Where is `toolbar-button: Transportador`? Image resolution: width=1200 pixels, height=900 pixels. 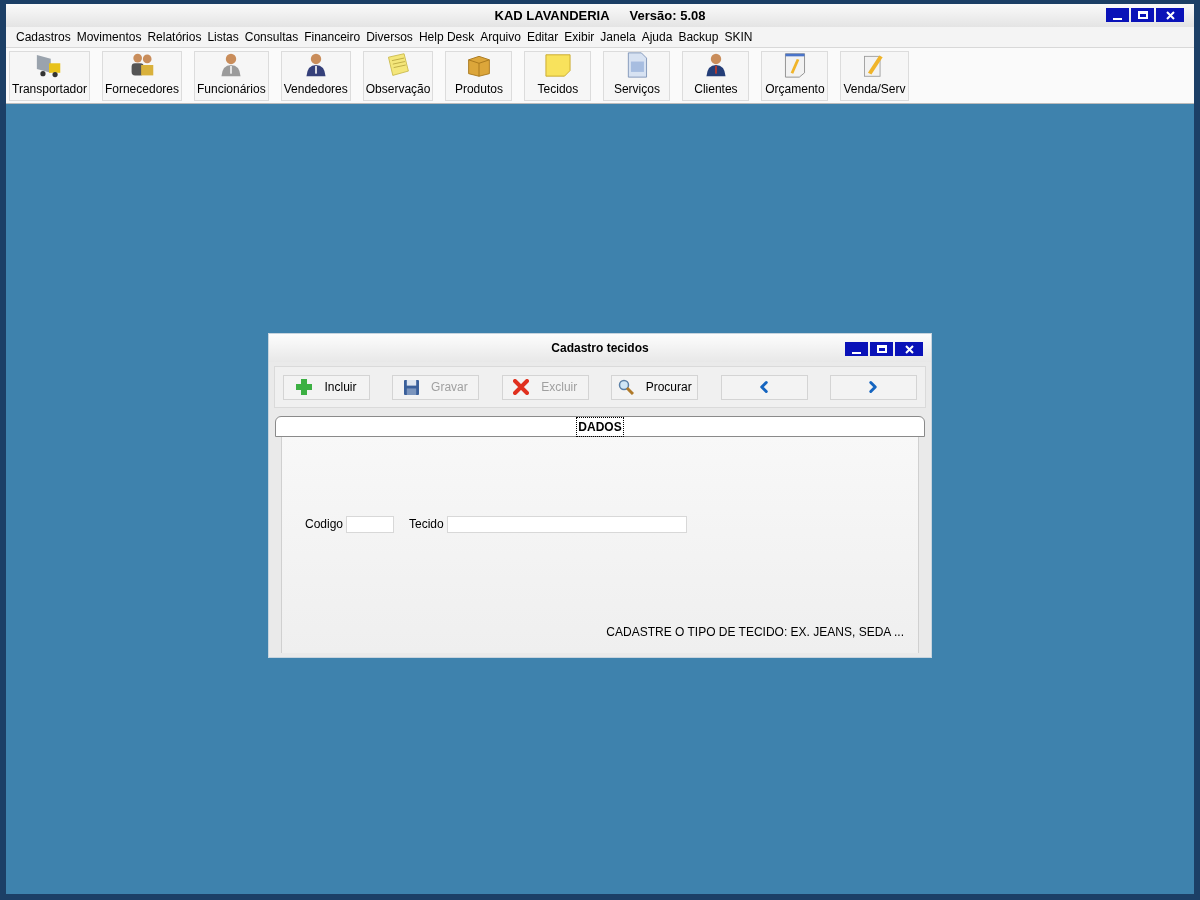
toolbar-button: Transportador is located at coordinates (49, 75).